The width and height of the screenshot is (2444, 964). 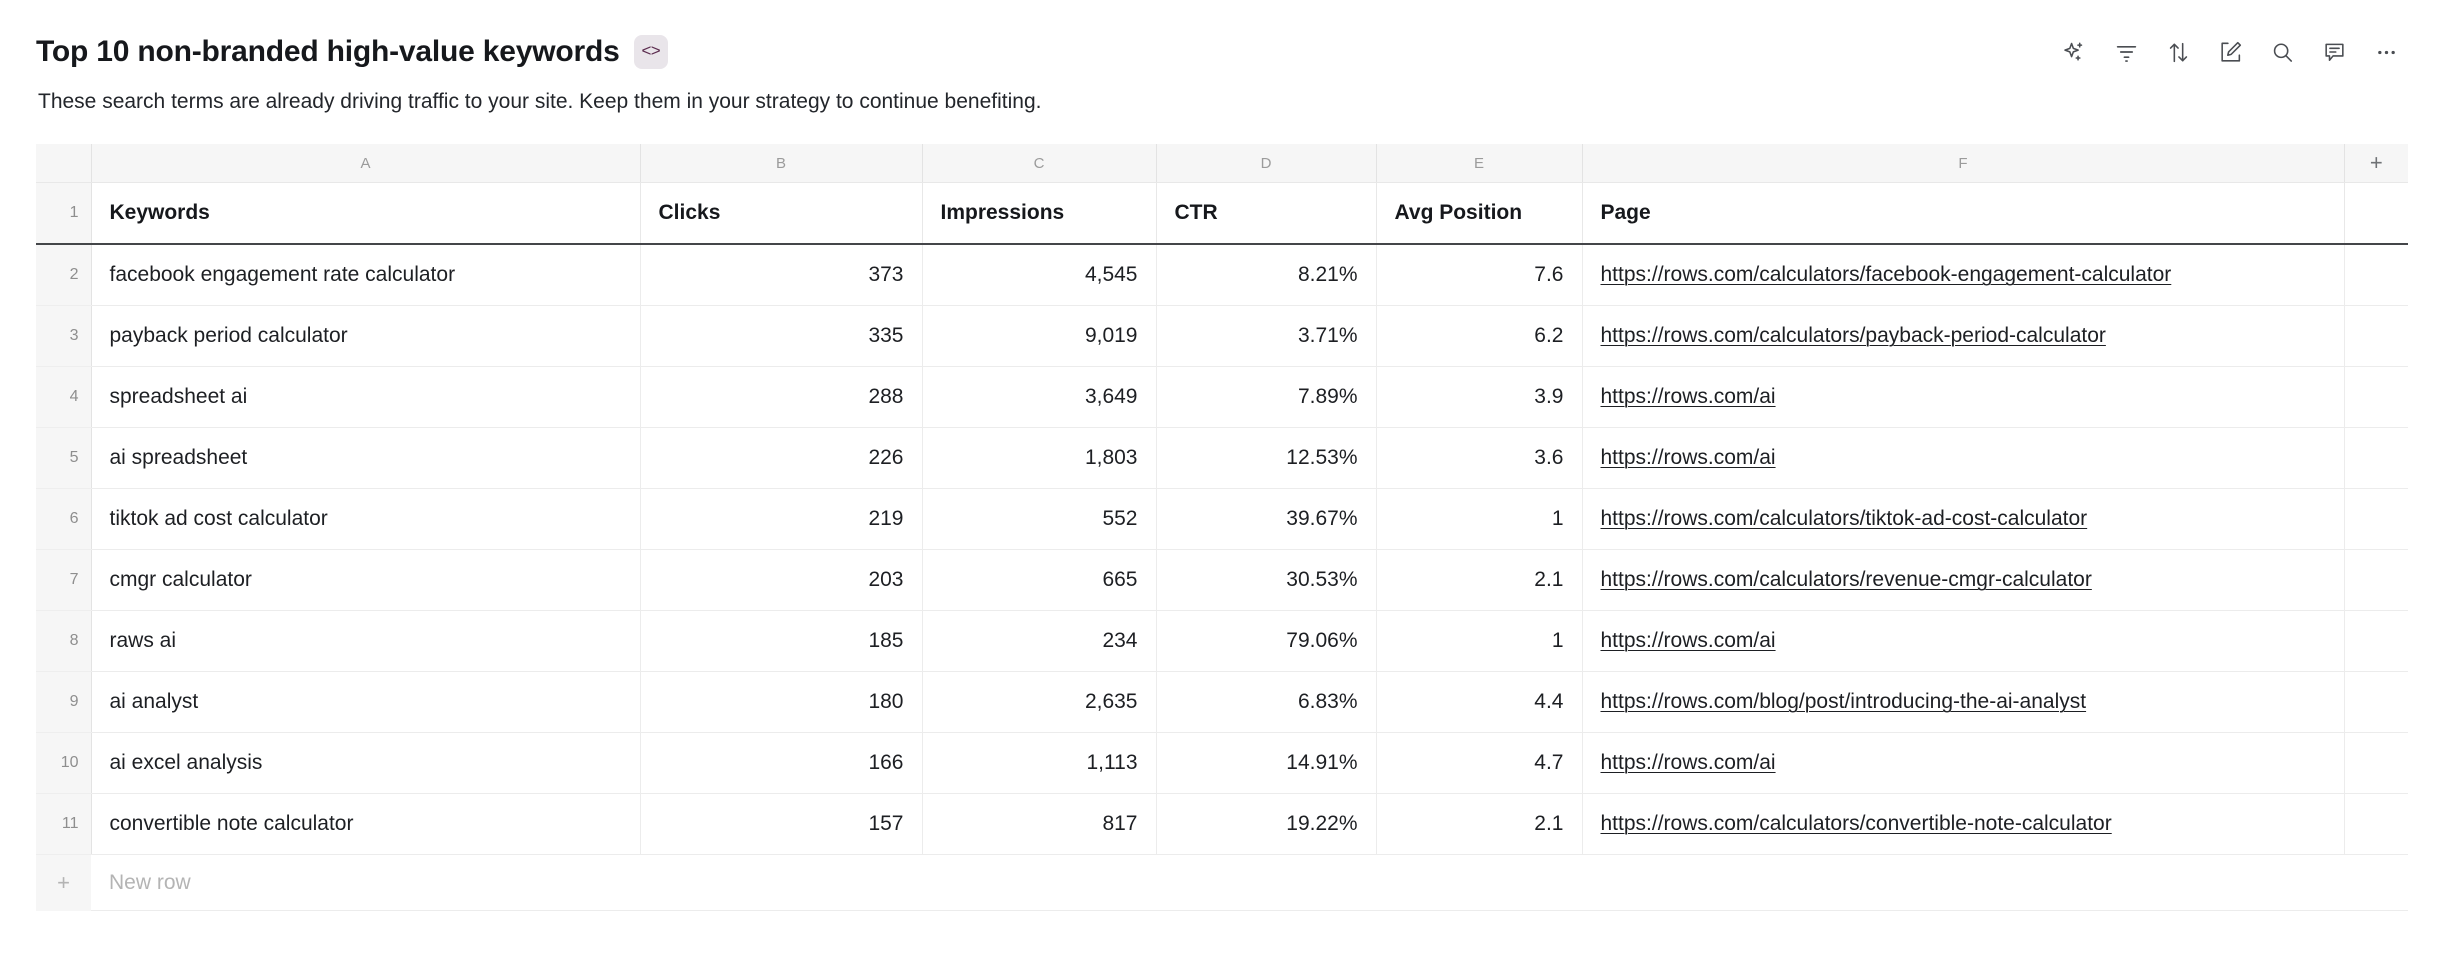 I want to click on column-letter-b: B, so click(x=781, y=164).